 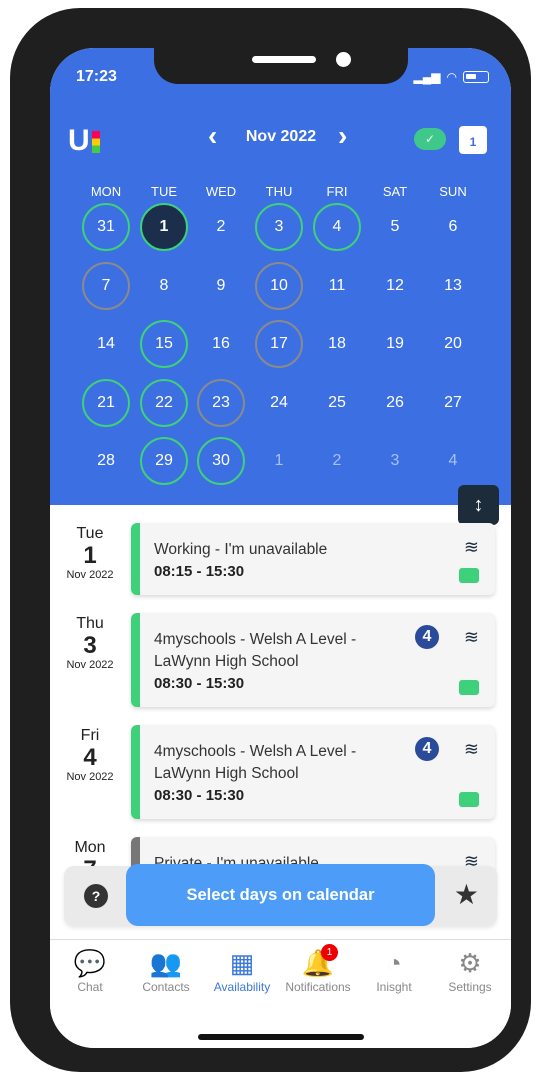 I want to click on calendar-day: 22, so click(x=164, y=403).